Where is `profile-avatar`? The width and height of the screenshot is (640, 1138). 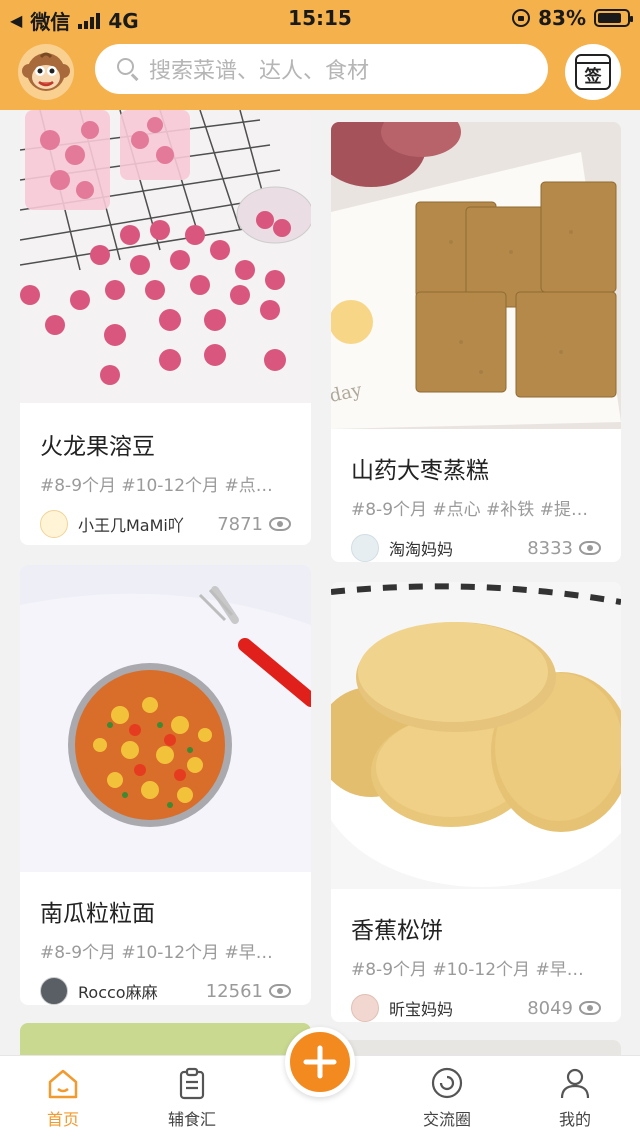 profile-avatar is located at coordinates (46, 72).